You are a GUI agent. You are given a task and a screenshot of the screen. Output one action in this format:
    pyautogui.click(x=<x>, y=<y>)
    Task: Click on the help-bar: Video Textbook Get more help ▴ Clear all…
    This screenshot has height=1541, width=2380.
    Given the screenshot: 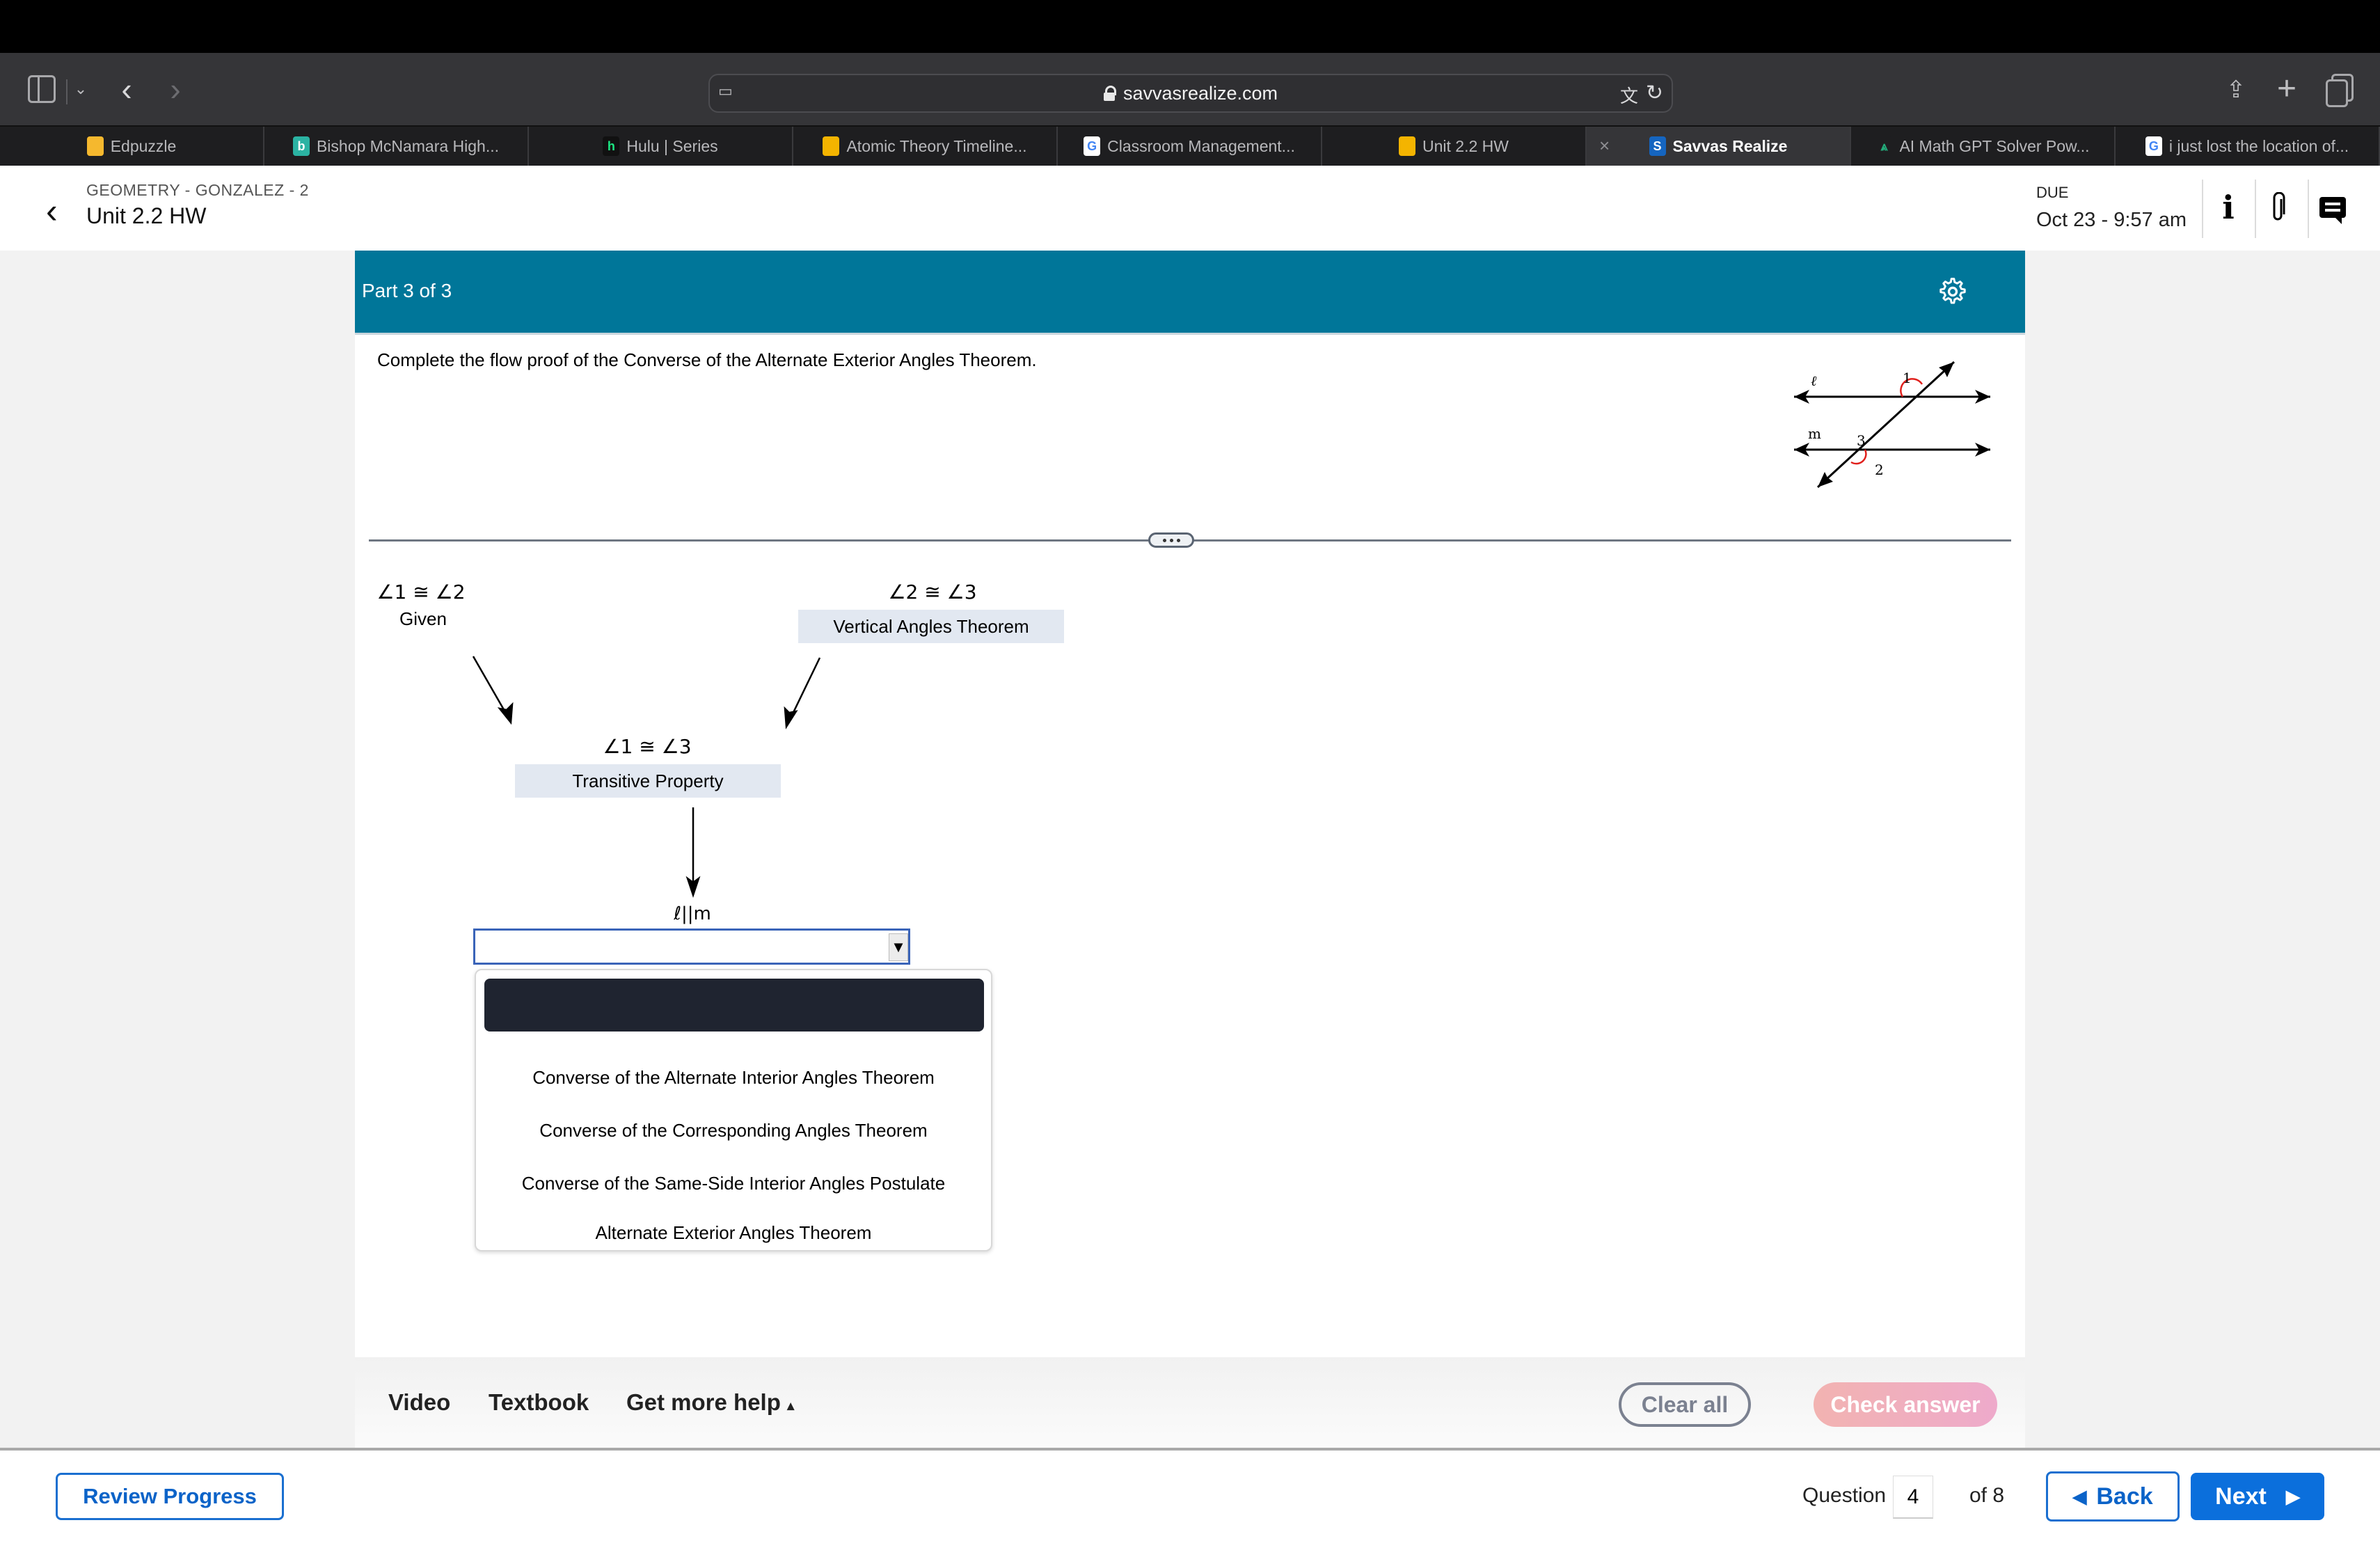 What is the action you would take?
    pyautogui.click(x=1190, y=1402)
    